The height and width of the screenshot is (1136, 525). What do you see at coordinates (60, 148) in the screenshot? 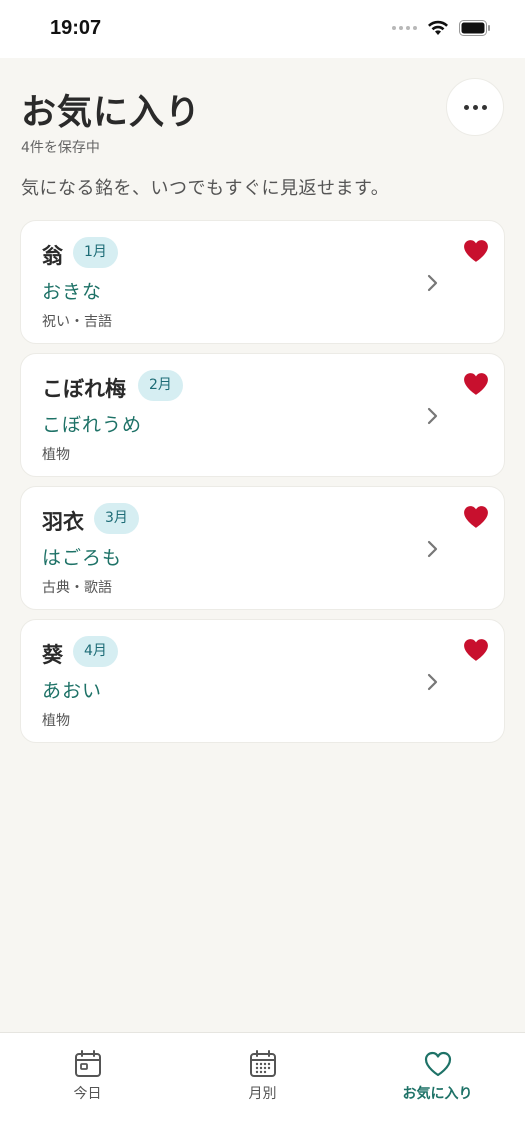
I see `saved-count: 4件を保存中` at bounding box center [60, 148].